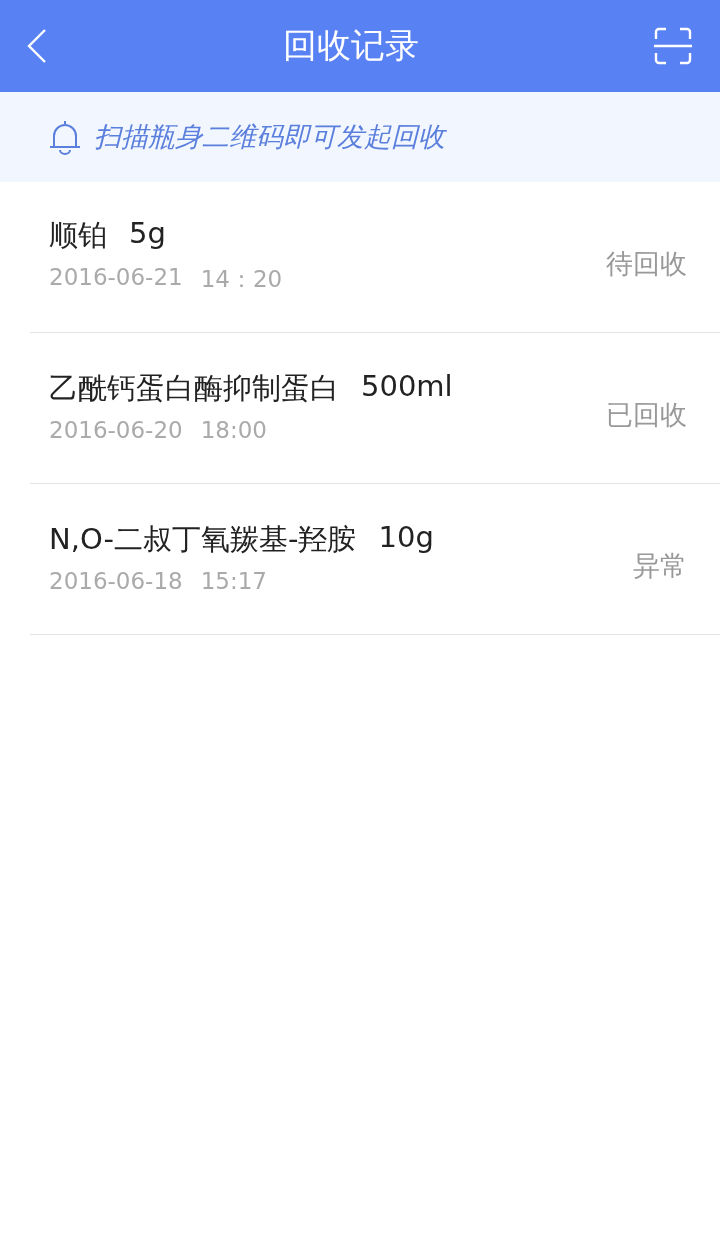  I want to click on chemical-amount: 500ml, so click(407, 387).